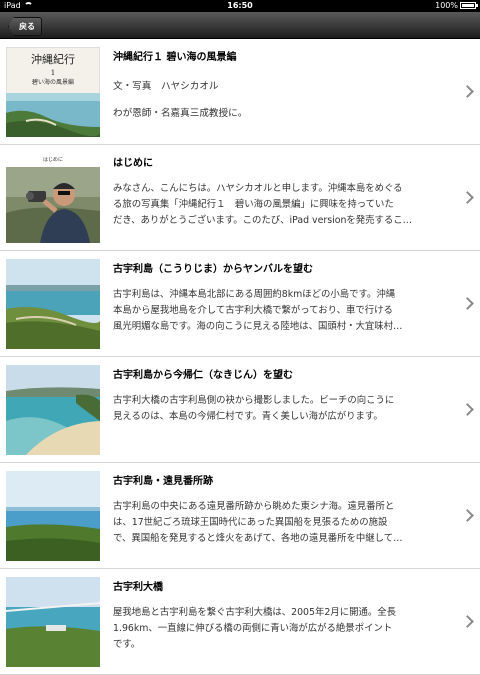 Image resolution: width=480 pixels, height=675 pixels. Describe the element at coordinates (163, 481) in the screenshot. I see `item-title: 古宇利島・遠見番所跡` at that location.